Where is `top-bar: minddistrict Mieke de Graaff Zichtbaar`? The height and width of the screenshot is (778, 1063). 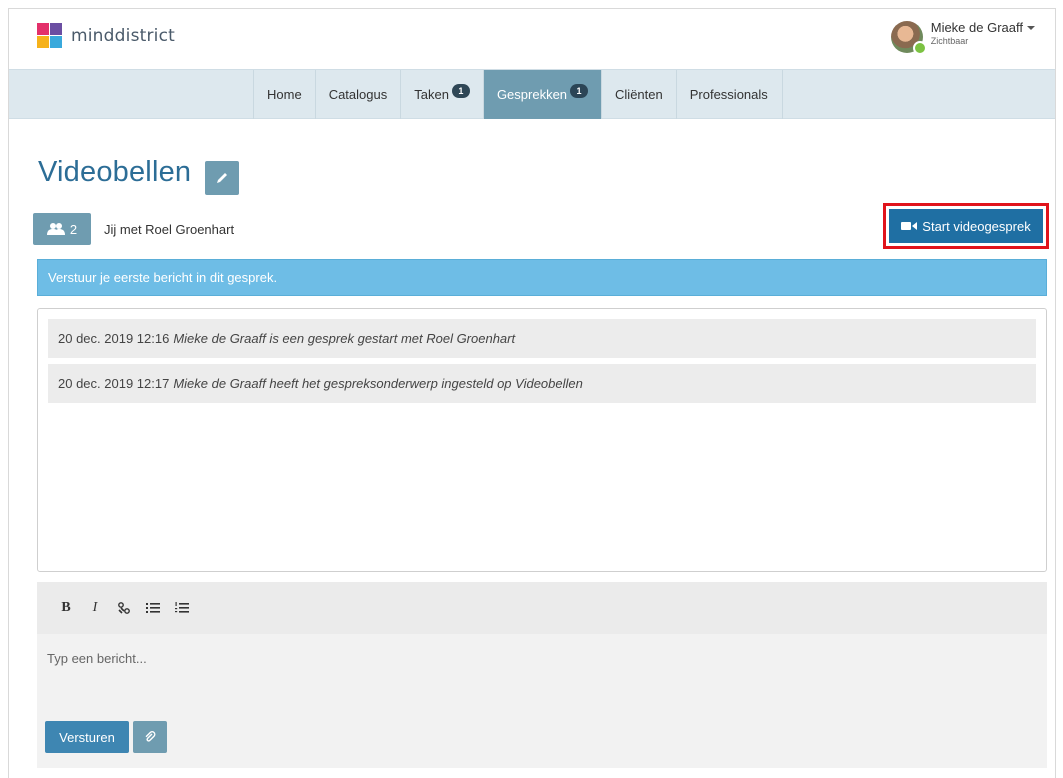
top-bar: minddistrict Mieke de Graaff Zichtbaar is located at coordinates (532, 39).